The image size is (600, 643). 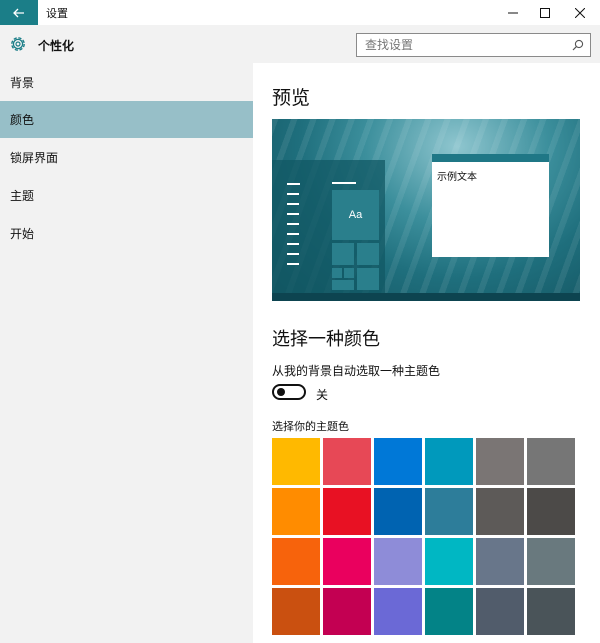 I want to click on minimize-icon, so click(x=513, y=12).